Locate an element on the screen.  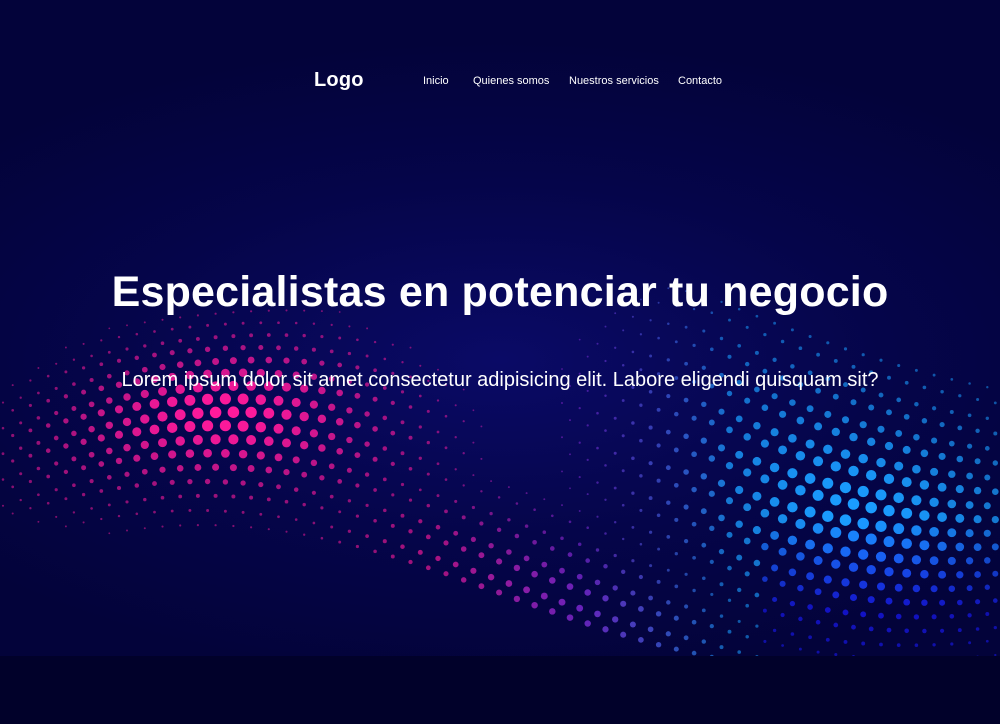
nav-item-inicio: Inicio is located at coordinates (436, 81).